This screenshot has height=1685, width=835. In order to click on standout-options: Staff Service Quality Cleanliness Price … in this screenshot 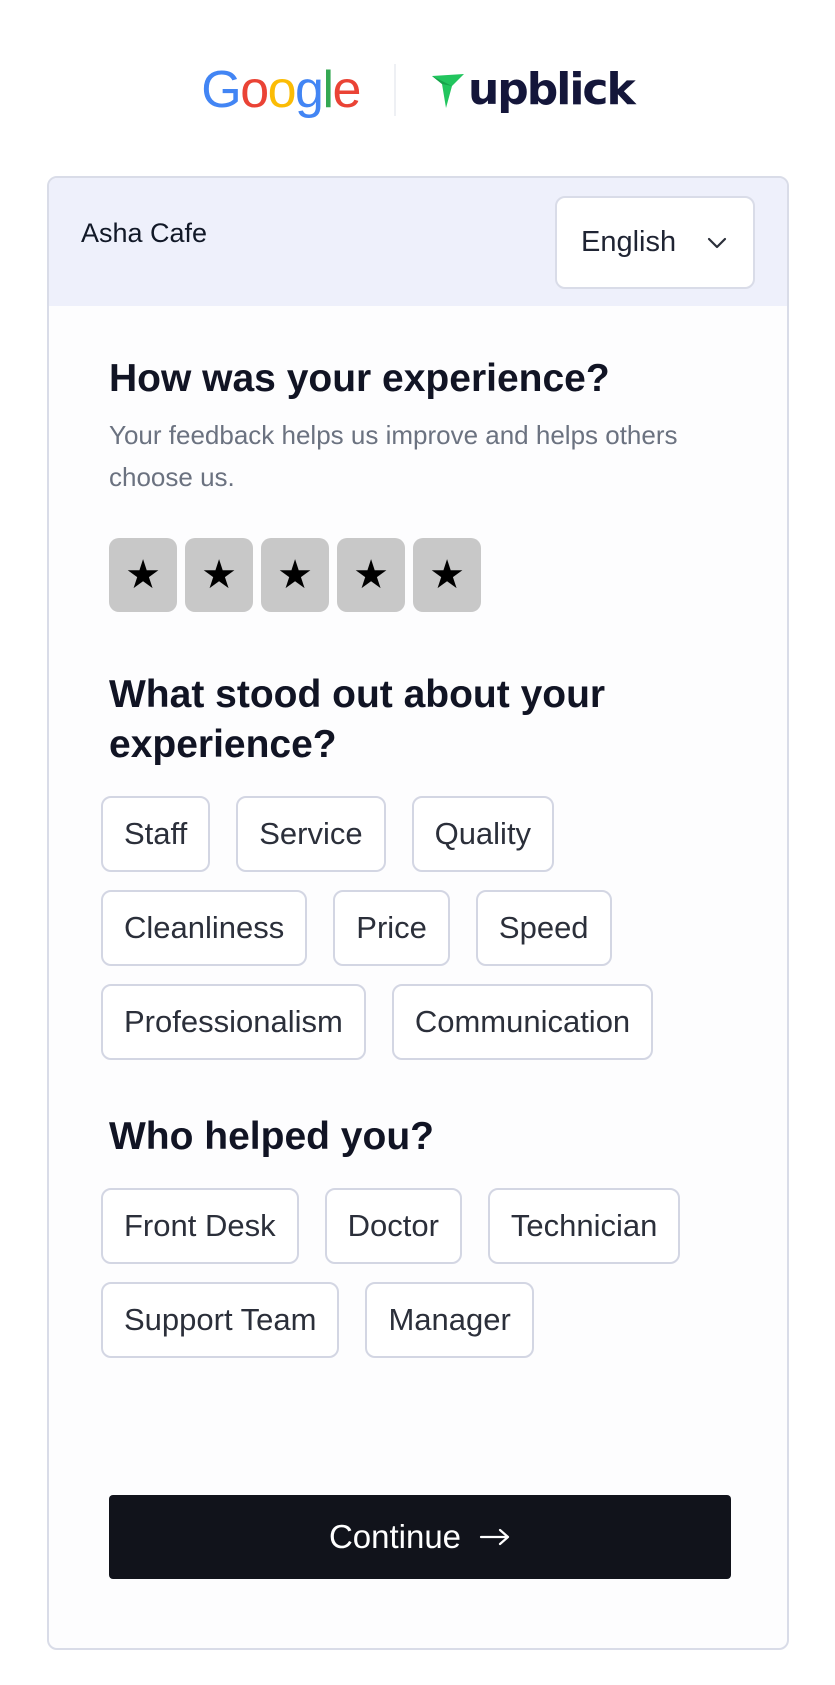, I will do `click(425, 928)`.